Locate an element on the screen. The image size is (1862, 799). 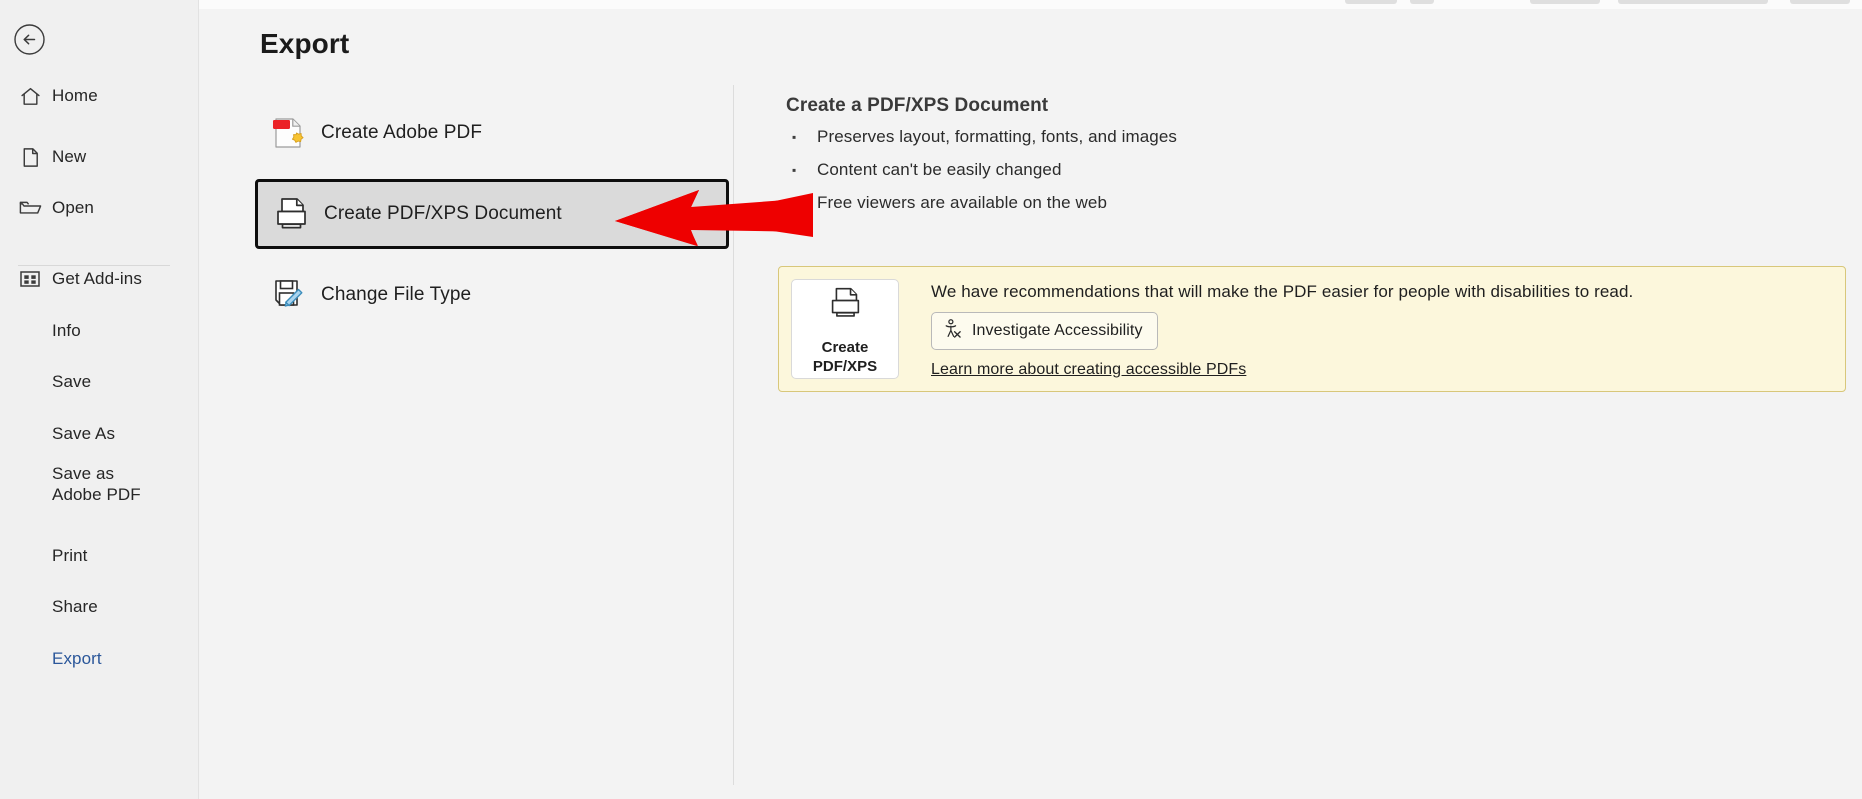
sidebar-item-print: Print is located at coordinates (99, 556).